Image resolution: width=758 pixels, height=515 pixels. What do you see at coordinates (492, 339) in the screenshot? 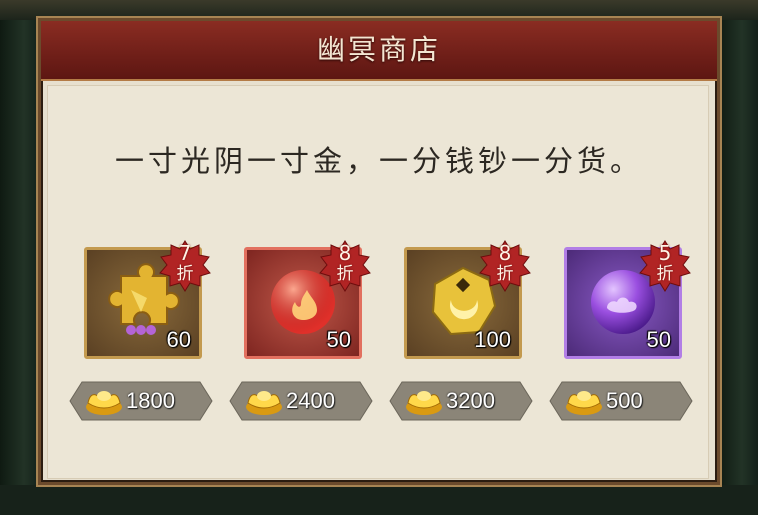
I see `item-count: 100` at bounding box center [492, 339].